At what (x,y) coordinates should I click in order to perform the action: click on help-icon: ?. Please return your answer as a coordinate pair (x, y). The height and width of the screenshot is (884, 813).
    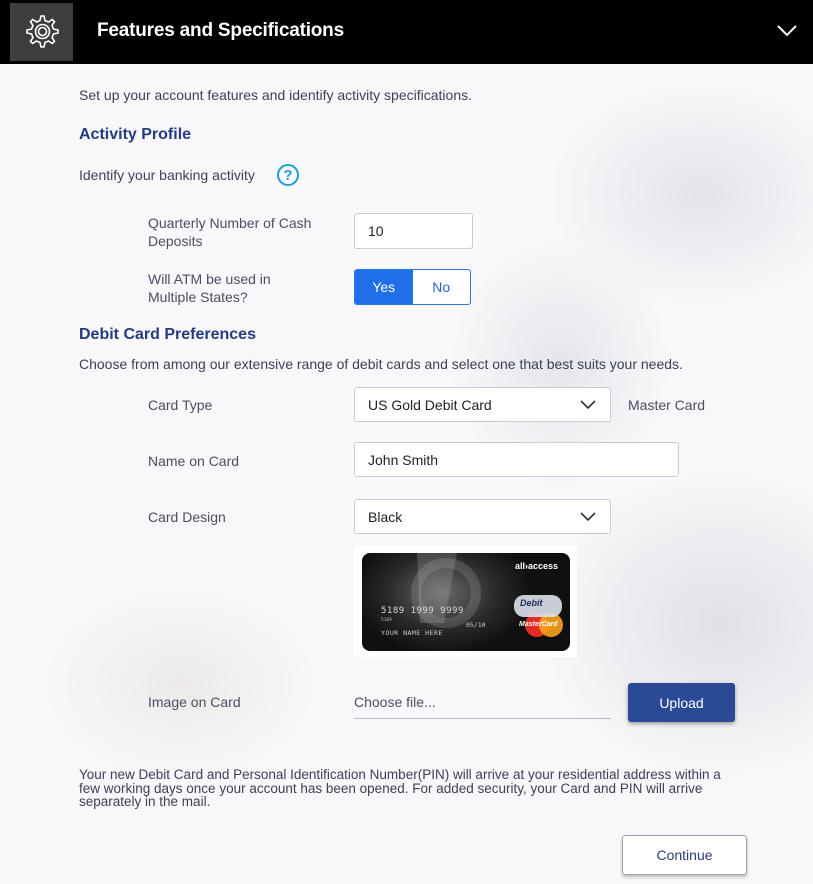
    Looking at the image, I should click on (288, 175).